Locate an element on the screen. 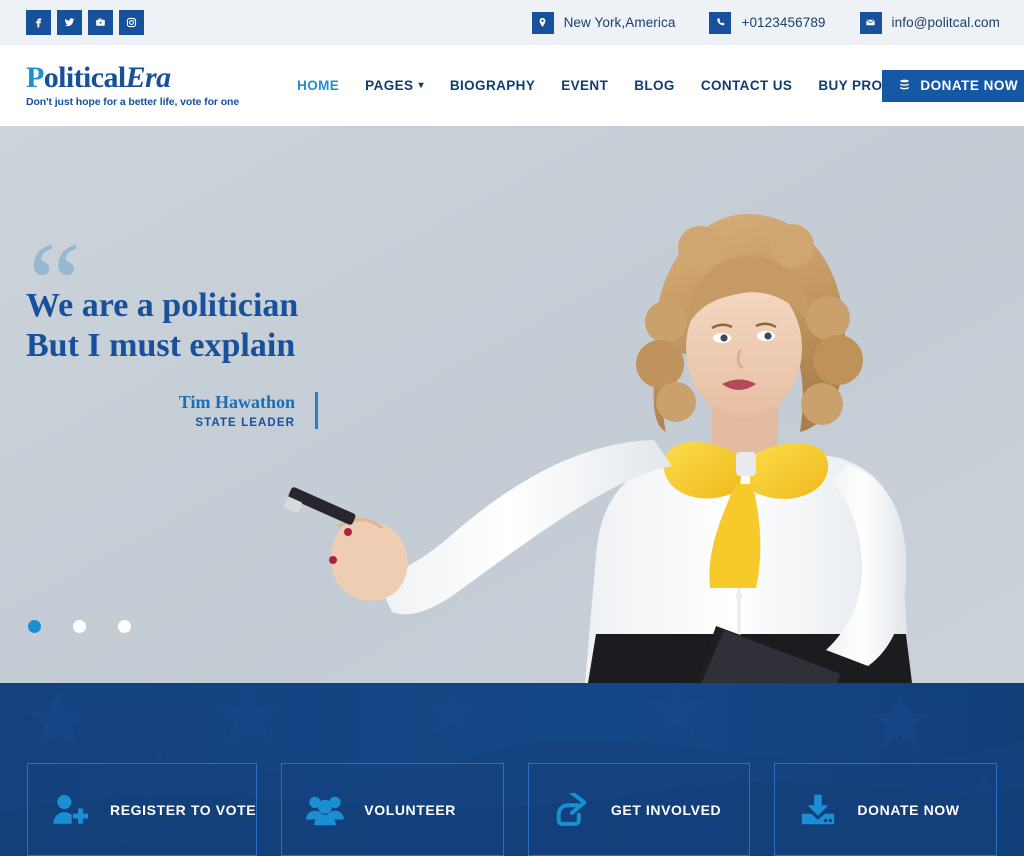 This screenshot has height=856, width=1024. donate-now-button: DONATE NOW is located at coordinates (953, 85).